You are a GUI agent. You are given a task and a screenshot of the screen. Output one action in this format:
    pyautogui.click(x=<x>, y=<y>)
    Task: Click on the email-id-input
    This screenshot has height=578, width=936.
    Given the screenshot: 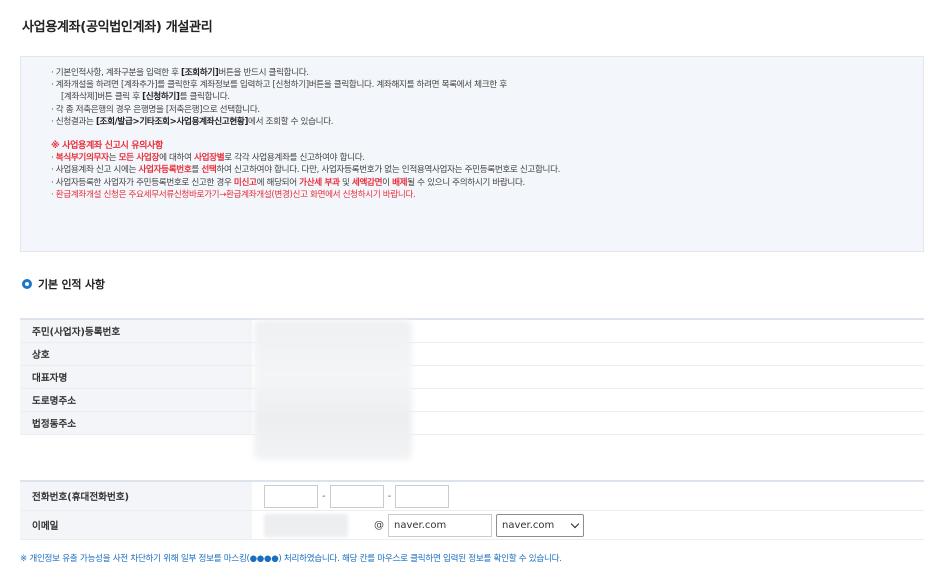 What is the action you would take?
    pyautogui.click(x=306, y=525)
    